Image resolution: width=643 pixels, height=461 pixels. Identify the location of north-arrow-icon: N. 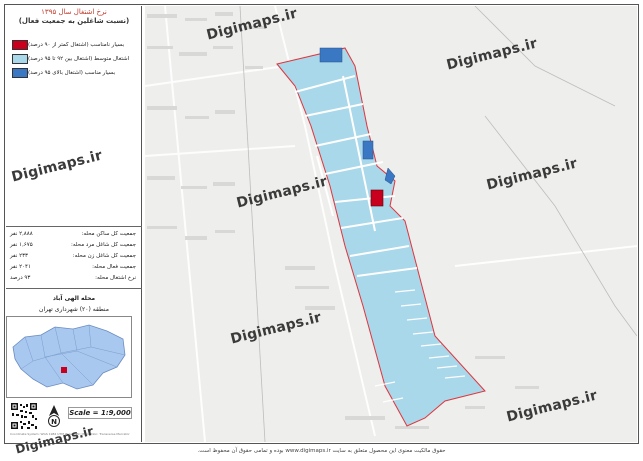
(54, 416).